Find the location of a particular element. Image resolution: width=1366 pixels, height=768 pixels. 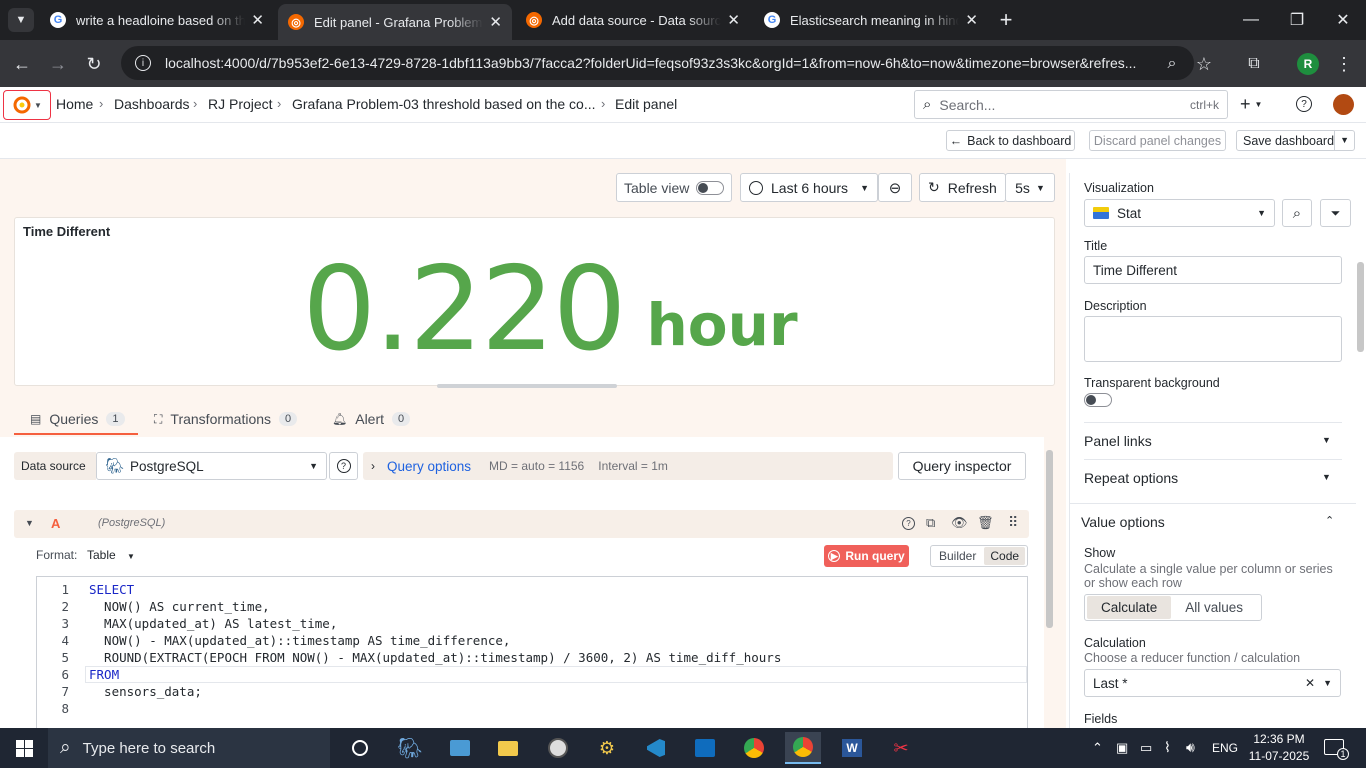

trash-icon: 🗑︎ is located at coordinates (985, 523).